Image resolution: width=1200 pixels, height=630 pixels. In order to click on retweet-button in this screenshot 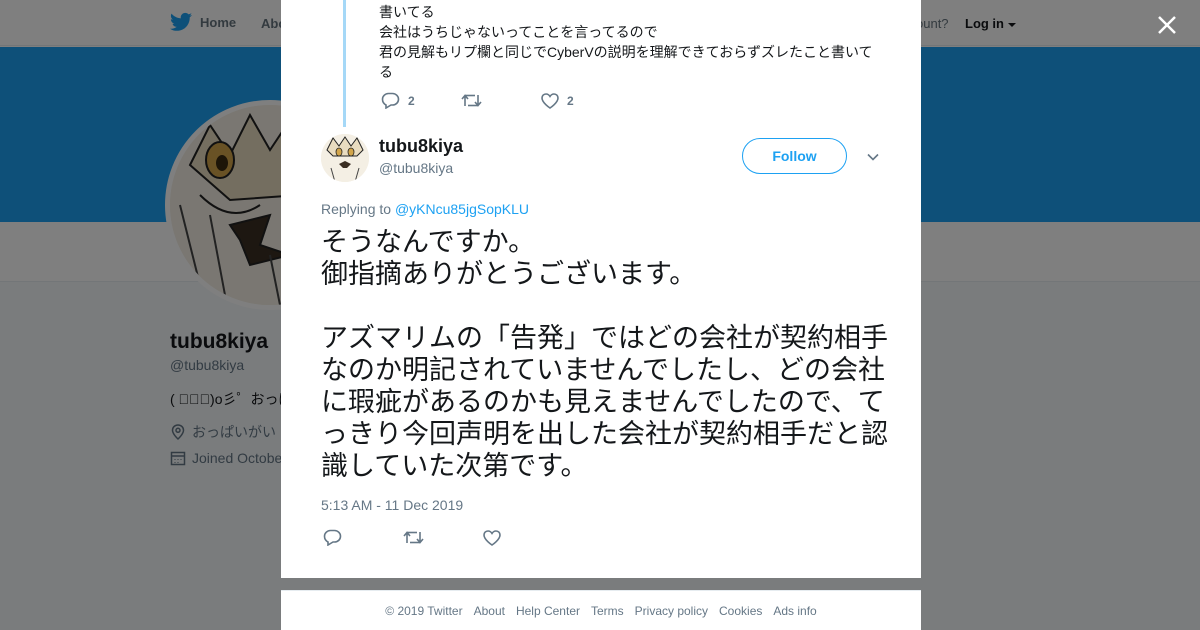, I will do `click(443, 537)`.